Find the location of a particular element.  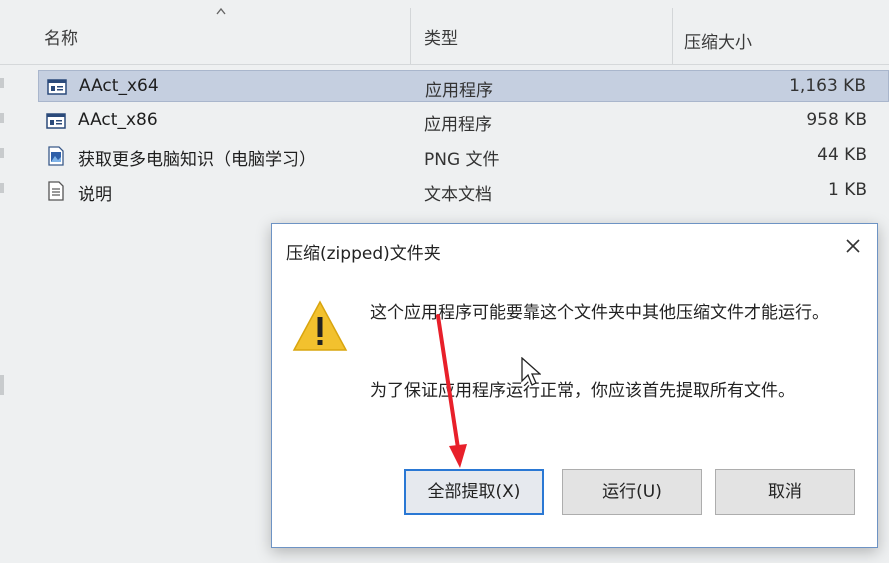

dialog-message-dependency: 这个应用程序可能要靠这个文件夹中其他压缩文件才能运行。 is located at coordinates (599, 313).